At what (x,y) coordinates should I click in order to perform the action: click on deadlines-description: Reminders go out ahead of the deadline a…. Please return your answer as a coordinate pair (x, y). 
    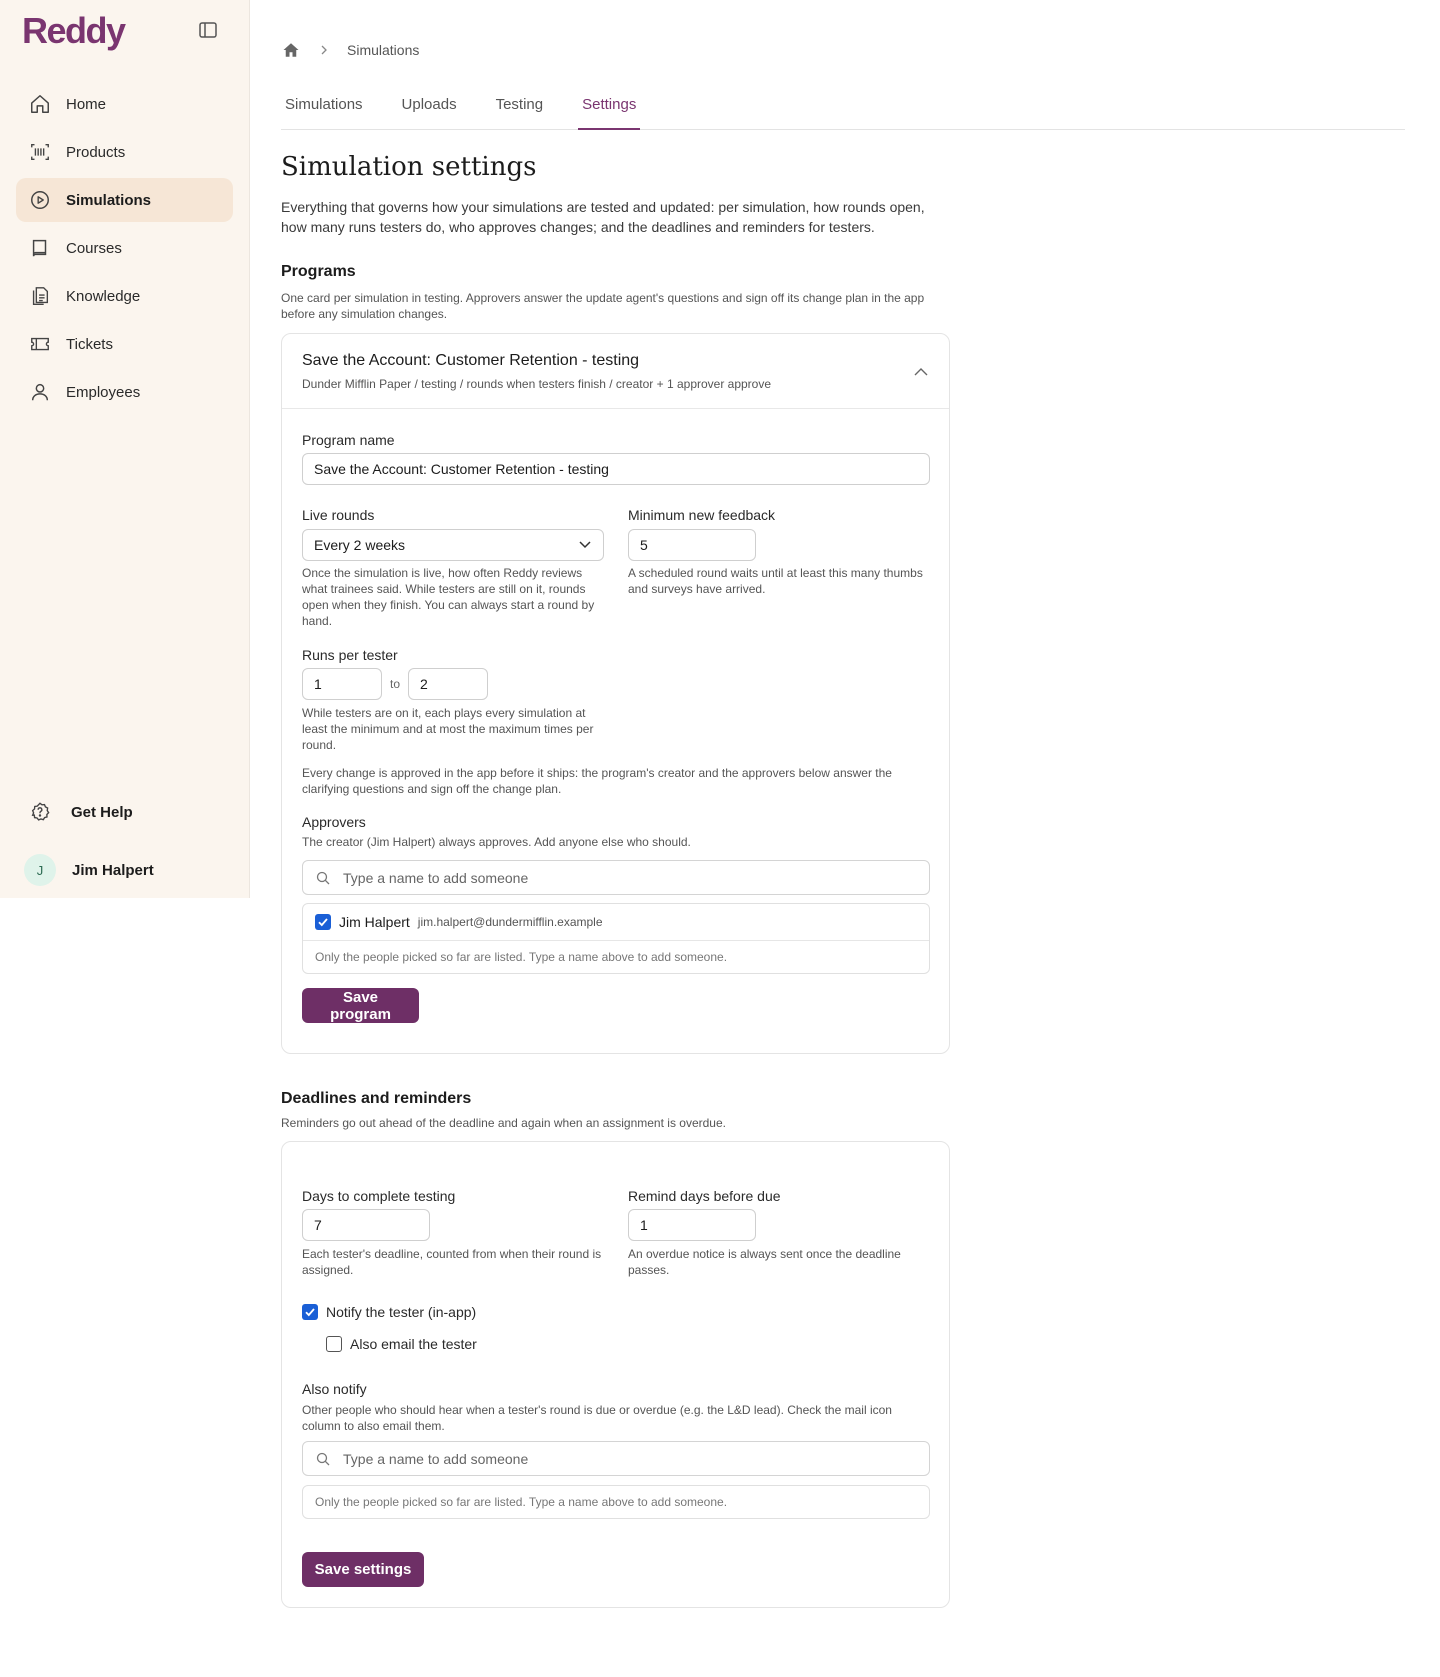
    Looking at the image, I should click on (503, 1123).